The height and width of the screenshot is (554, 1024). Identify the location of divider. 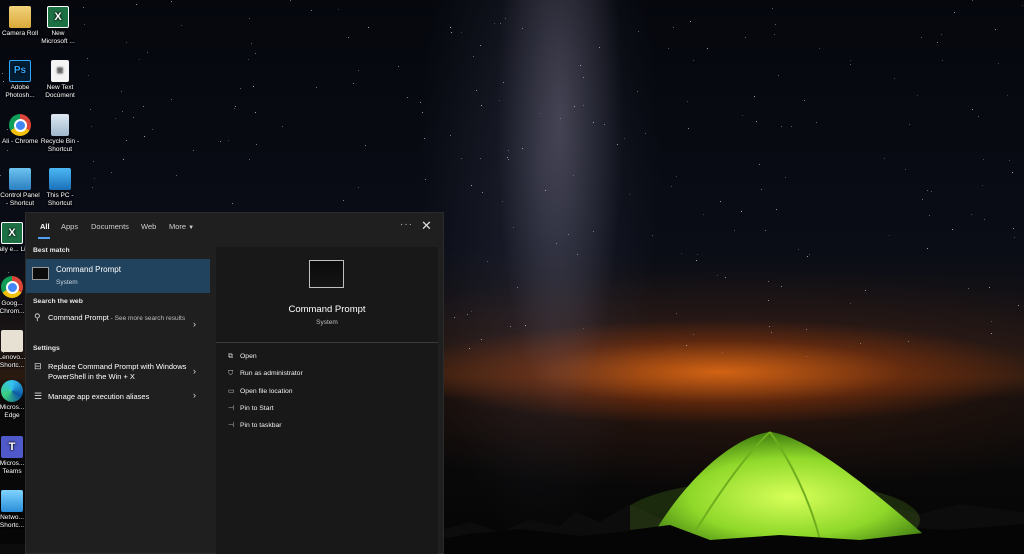
(327, 342).